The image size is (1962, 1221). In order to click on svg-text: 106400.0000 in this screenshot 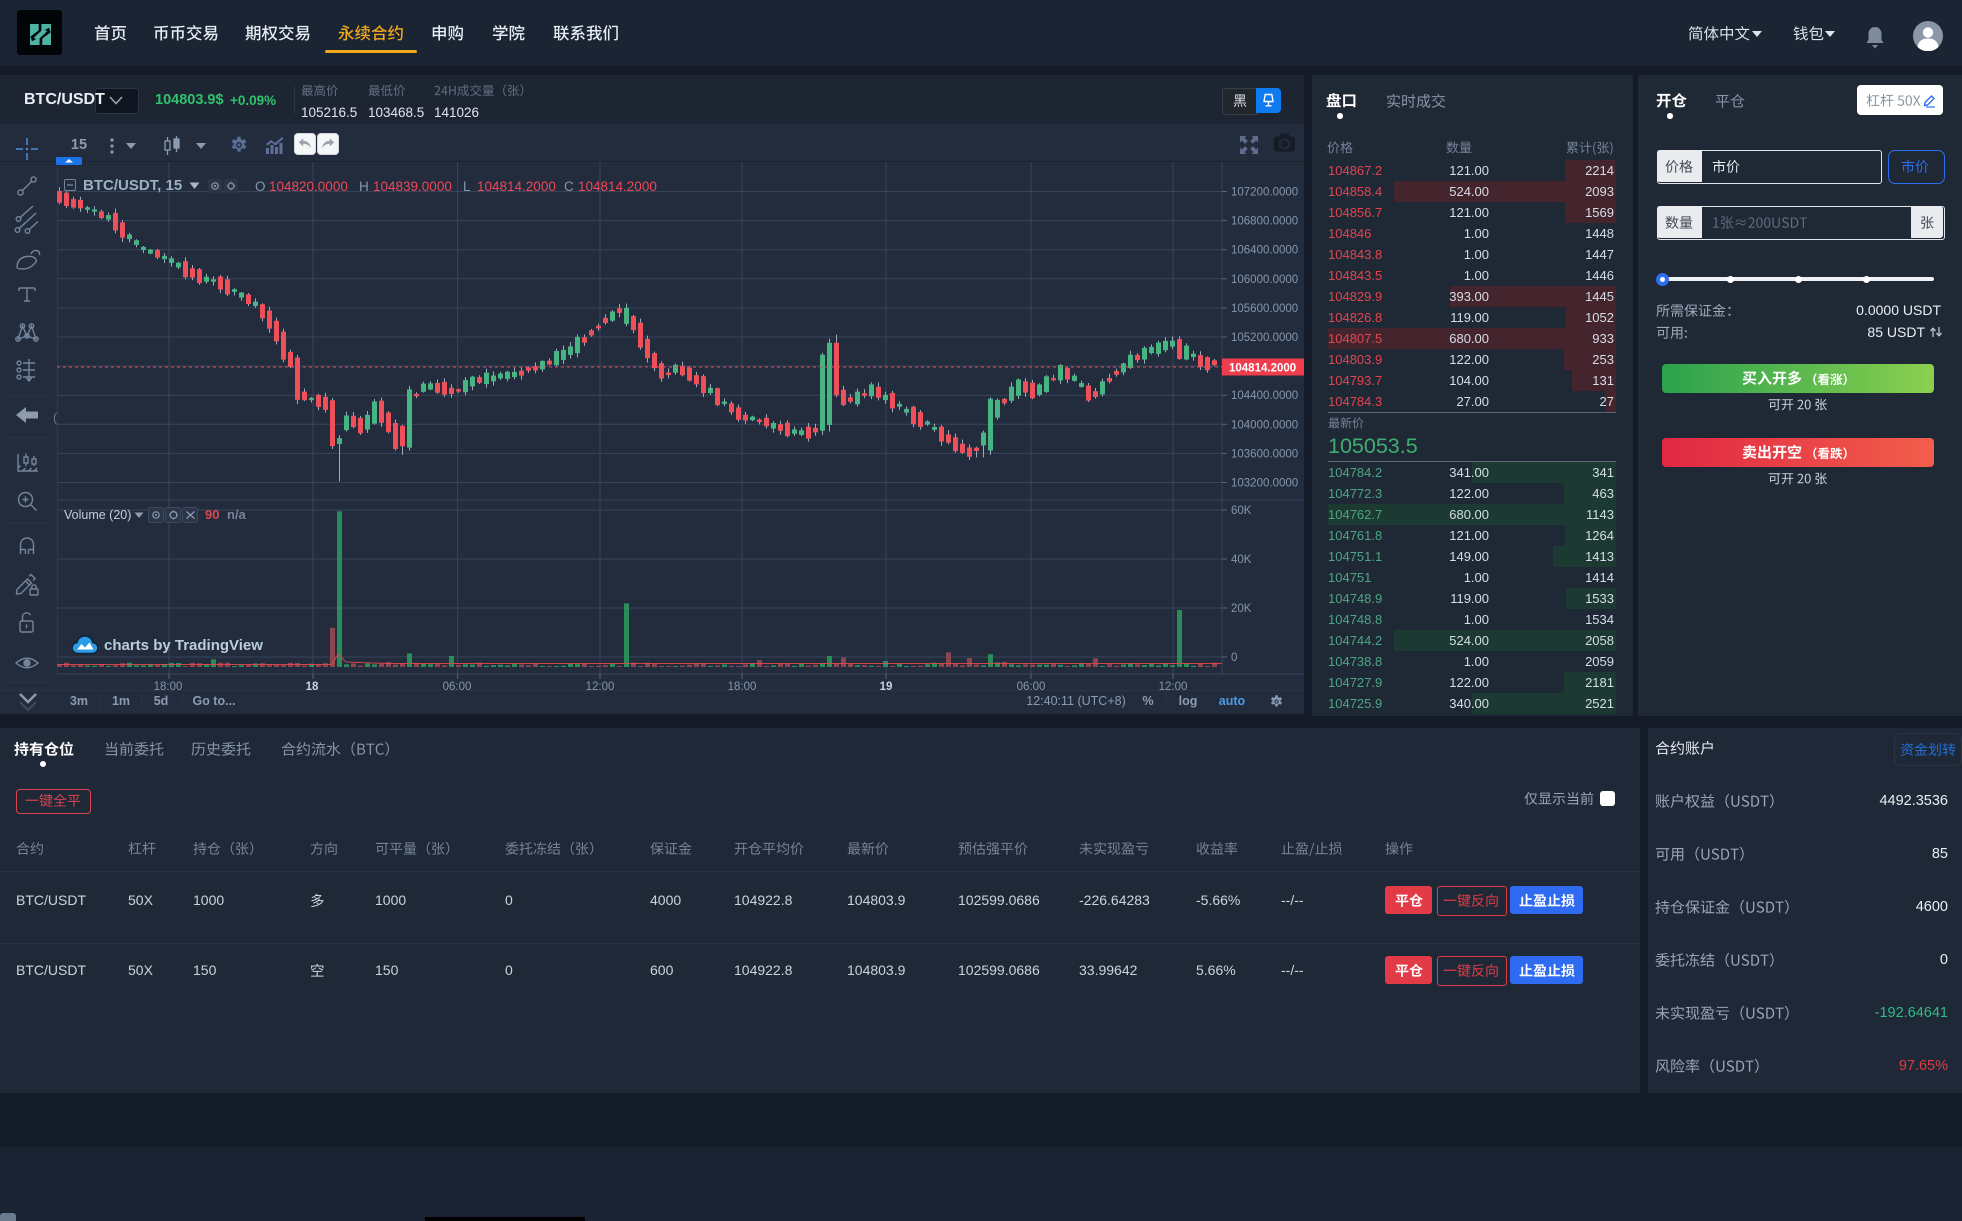, I will do `click(1264, 251)`.